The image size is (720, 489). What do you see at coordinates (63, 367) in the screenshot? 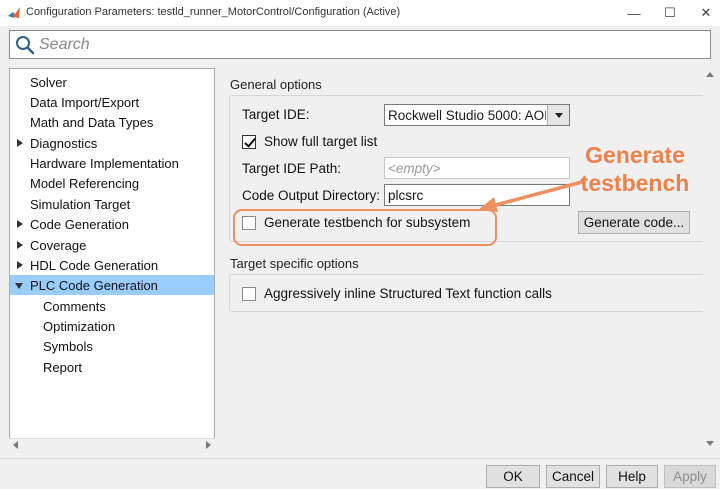
I see `tree-item-label: Report` at bounding box center [63, 367].